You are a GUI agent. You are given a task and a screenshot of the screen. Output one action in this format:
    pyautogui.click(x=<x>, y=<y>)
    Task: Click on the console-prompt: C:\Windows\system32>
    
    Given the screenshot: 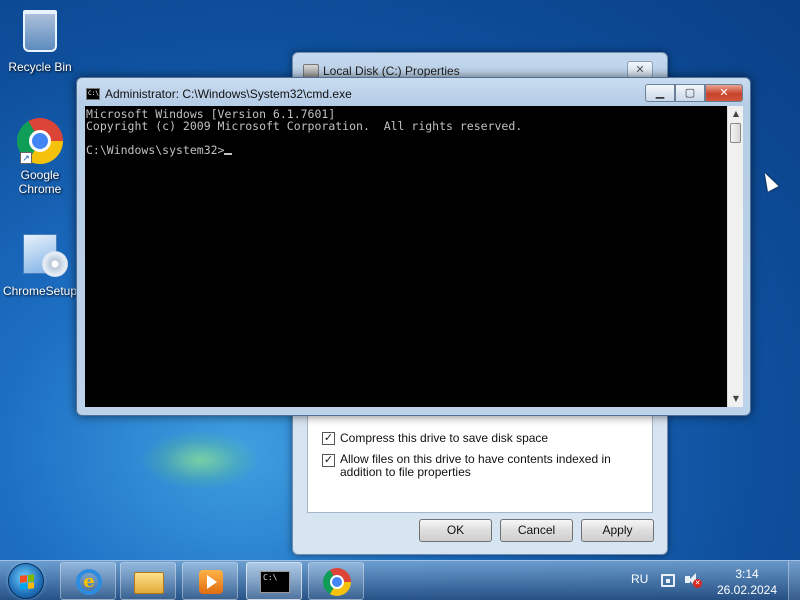 What is the action you would take?
    pyautogui.click(x=155, y=150)
    